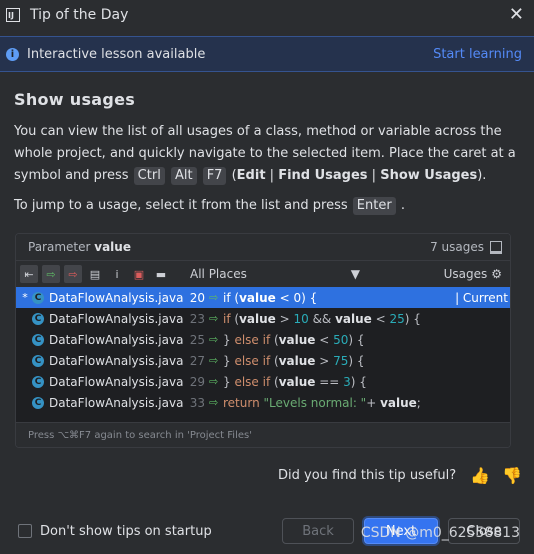 This screenshot has height=554, width=534. I want to click on scope-dropdown: All Places ▼, so click(275, 274).